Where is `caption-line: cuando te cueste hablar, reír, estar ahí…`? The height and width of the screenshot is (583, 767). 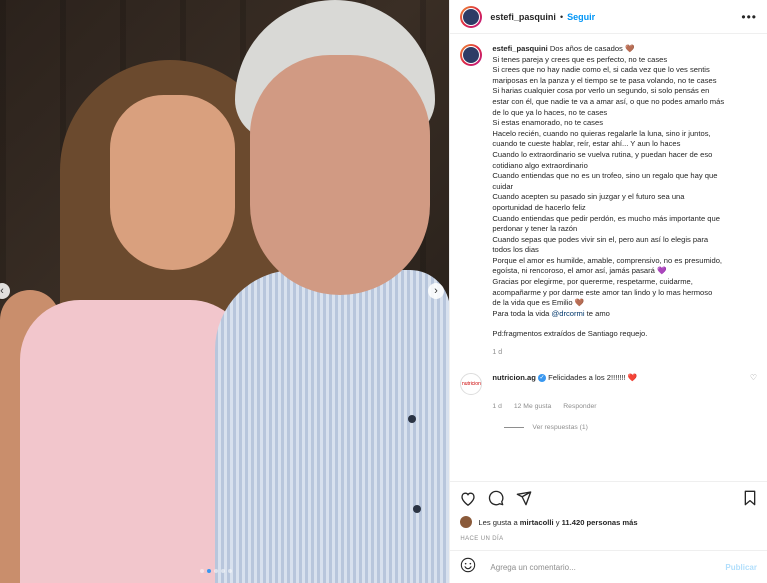
caption-line: cuando te cueste hablar, reír, estar ahí… is located at coordinates (586, 144).